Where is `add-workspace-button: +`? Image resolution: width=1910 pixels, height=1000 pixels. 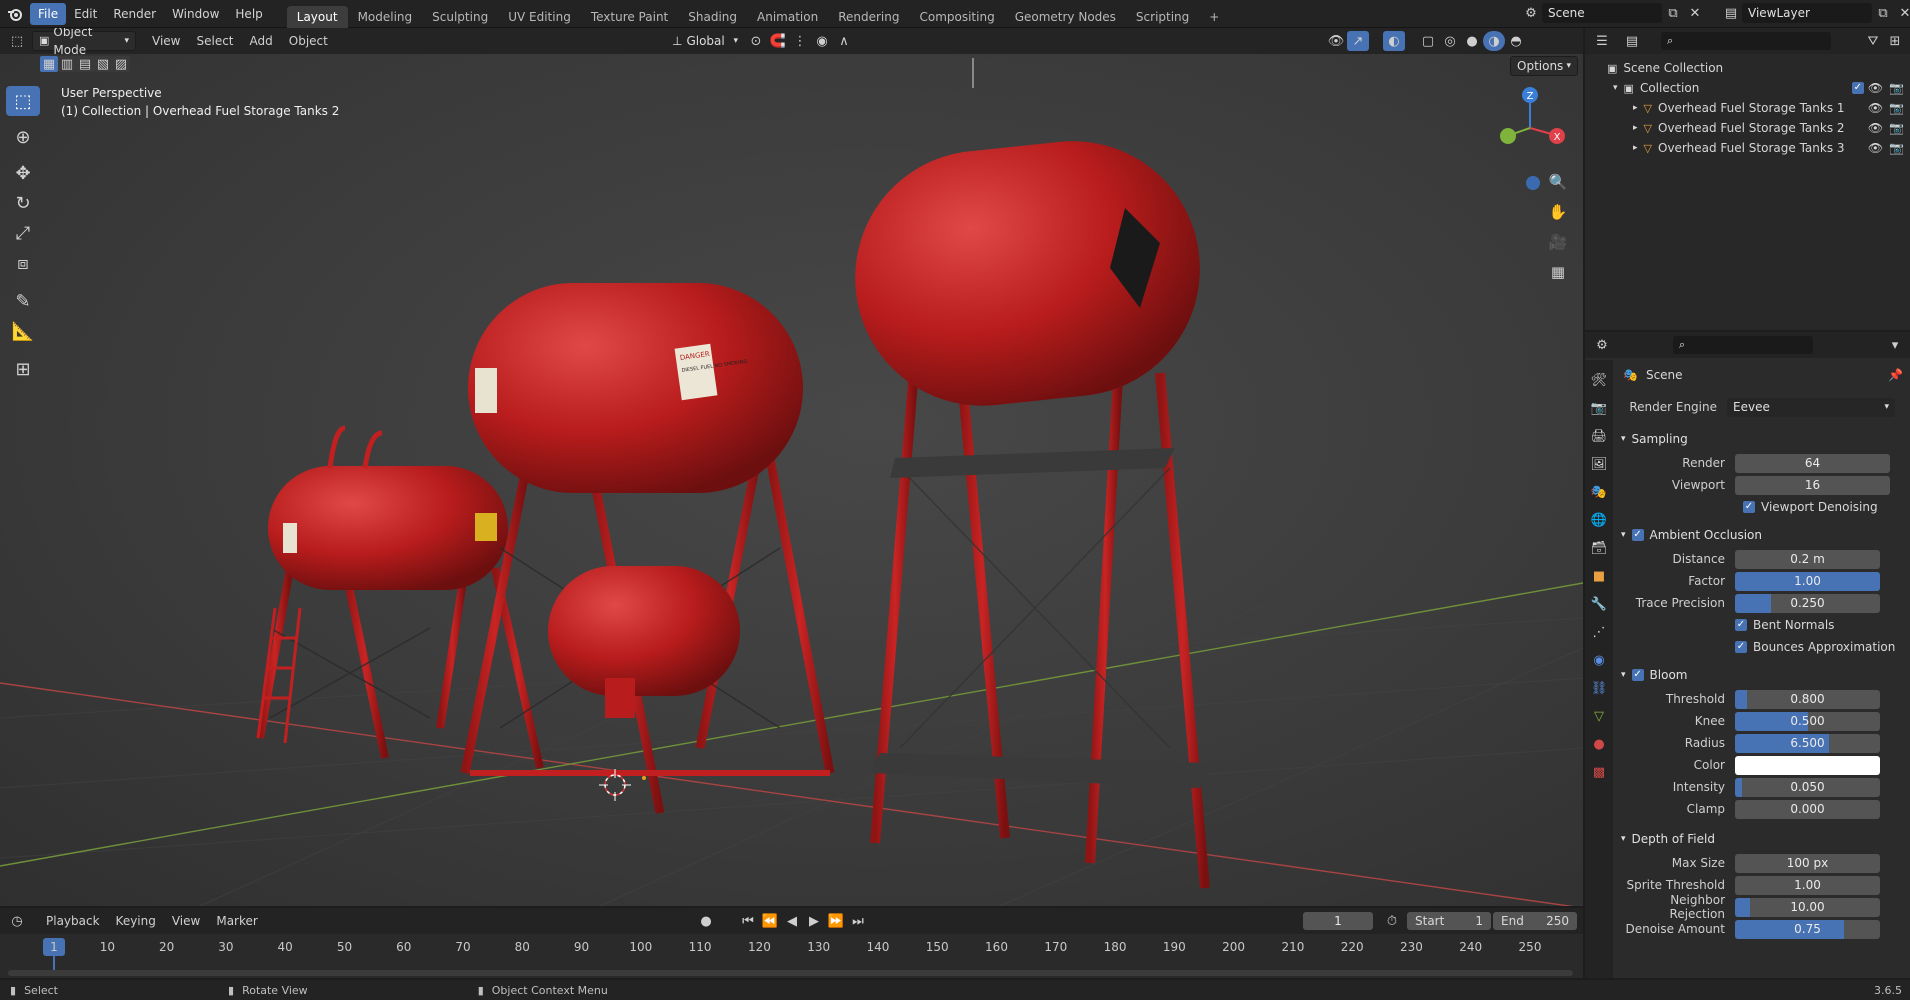
add-workspace-button: + is located at coordinates (1214, 17).